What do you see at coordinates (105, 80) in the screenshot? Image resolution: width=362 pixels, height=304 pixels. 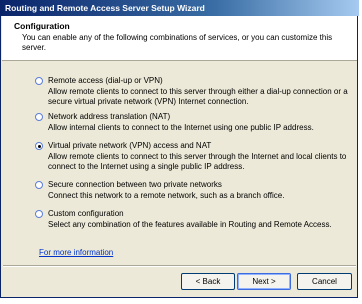 I see `option-label: Remote access (dial-up or VPN)` at bounding box center [105, 80].